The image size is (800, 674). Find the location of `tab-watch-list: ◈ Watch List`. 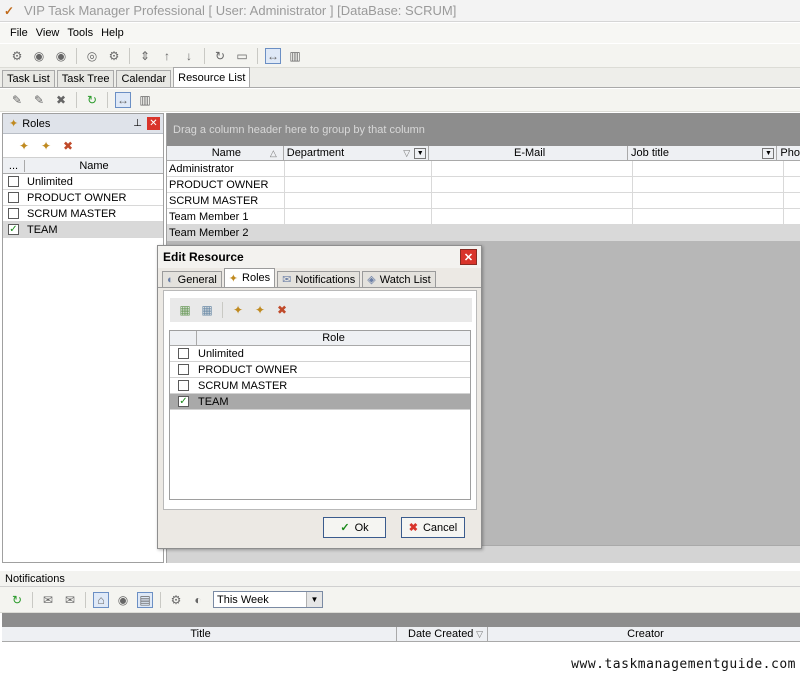

tab-watch-list: ◈ Watch List is located at coordinates (399, 279).